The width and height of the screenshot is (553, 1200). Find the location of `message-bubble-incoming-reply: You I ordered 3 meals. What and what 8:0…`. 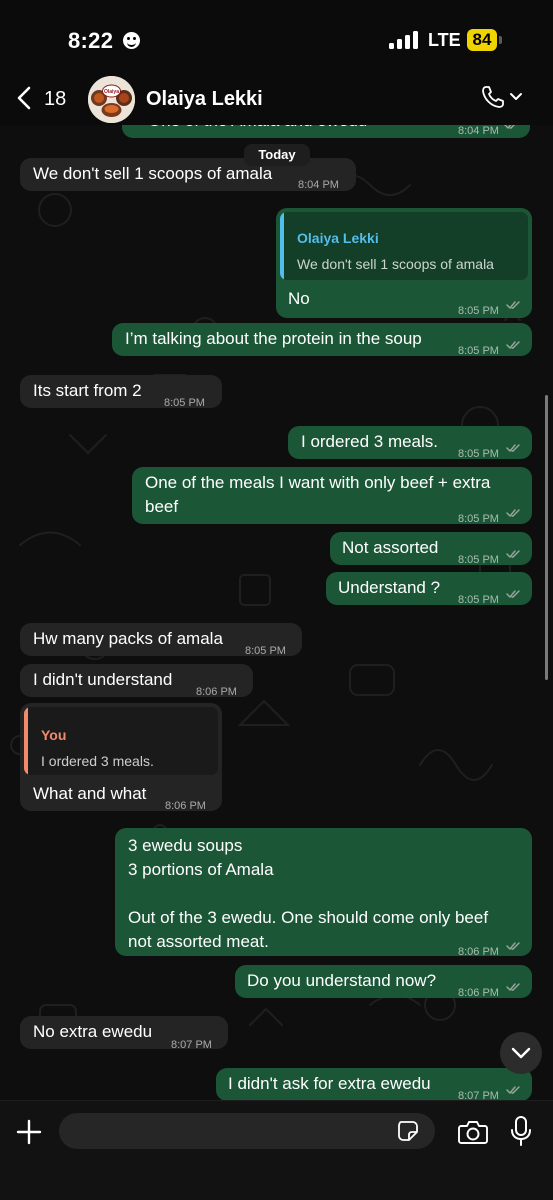

message-bubble-incoming-reply: You I ordered 3 meals. What and what 8:0… is located at coordinates (121, 757).